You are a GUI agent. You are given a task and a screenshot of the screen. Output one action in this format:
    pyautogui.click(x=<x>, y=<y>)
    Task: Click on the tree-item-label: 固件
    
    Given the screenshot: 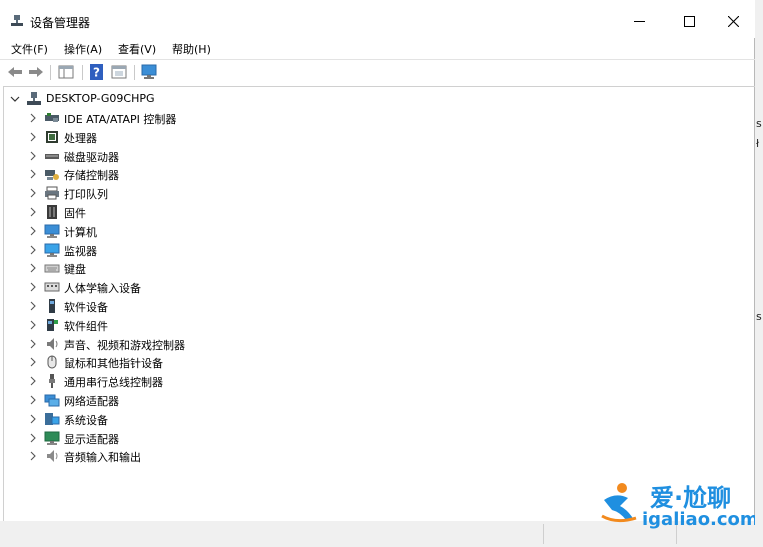 What is the action you would take?
    pyautogui.click(x=75, y=213)
    